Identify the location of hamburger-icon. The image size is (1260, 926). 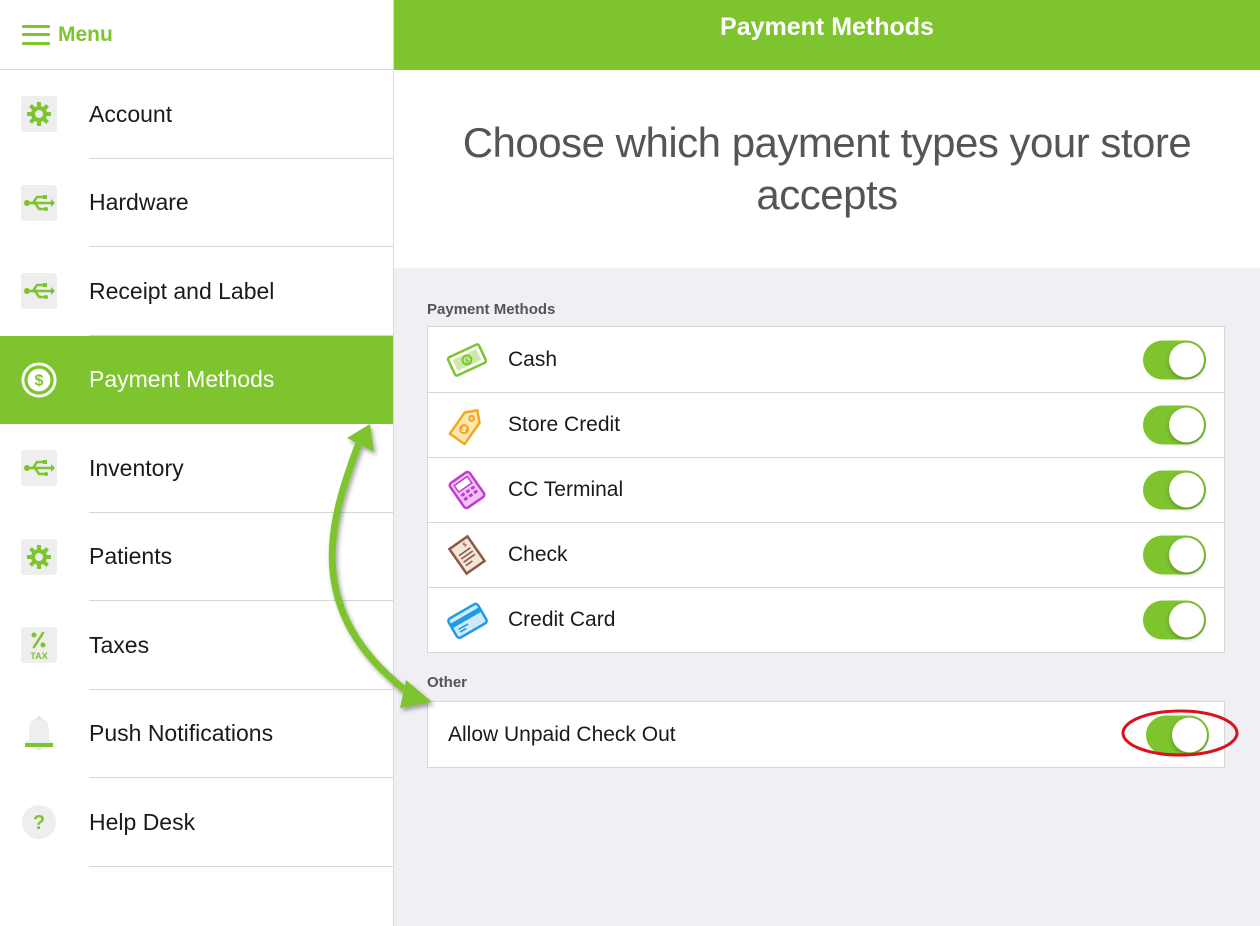
(36, 35).